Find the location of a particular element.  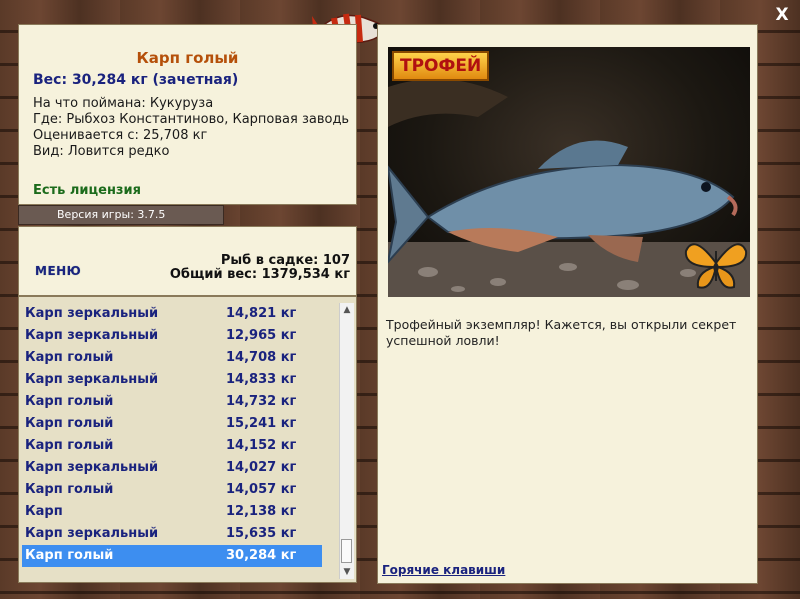

catch-row-weight: 14,833 кг is located at coordinates (261, 379).